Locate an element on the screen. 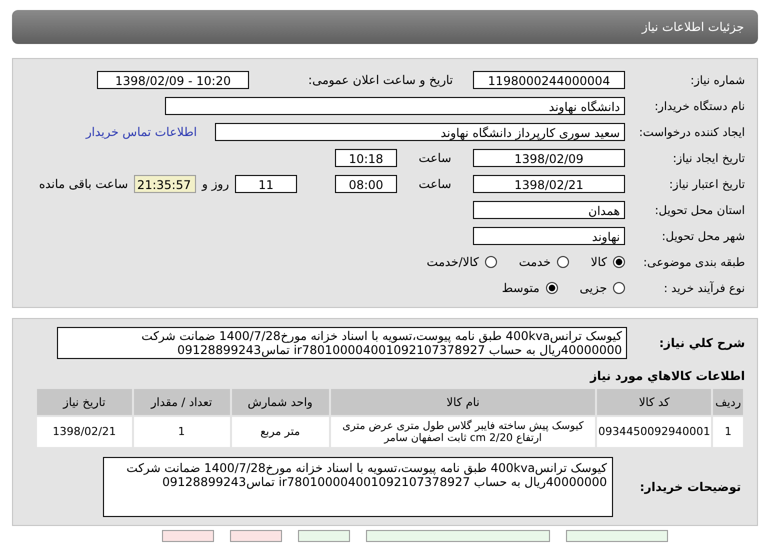  radio-label: متوسط is located at coordinates (521, 288).